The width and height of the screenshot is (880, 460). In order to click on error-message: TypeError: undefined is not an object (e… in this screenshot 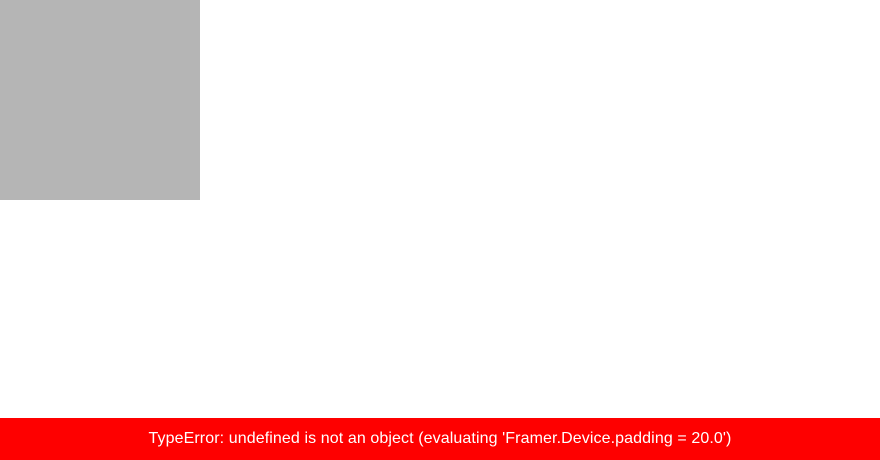, I will do `click(440, 438)`.